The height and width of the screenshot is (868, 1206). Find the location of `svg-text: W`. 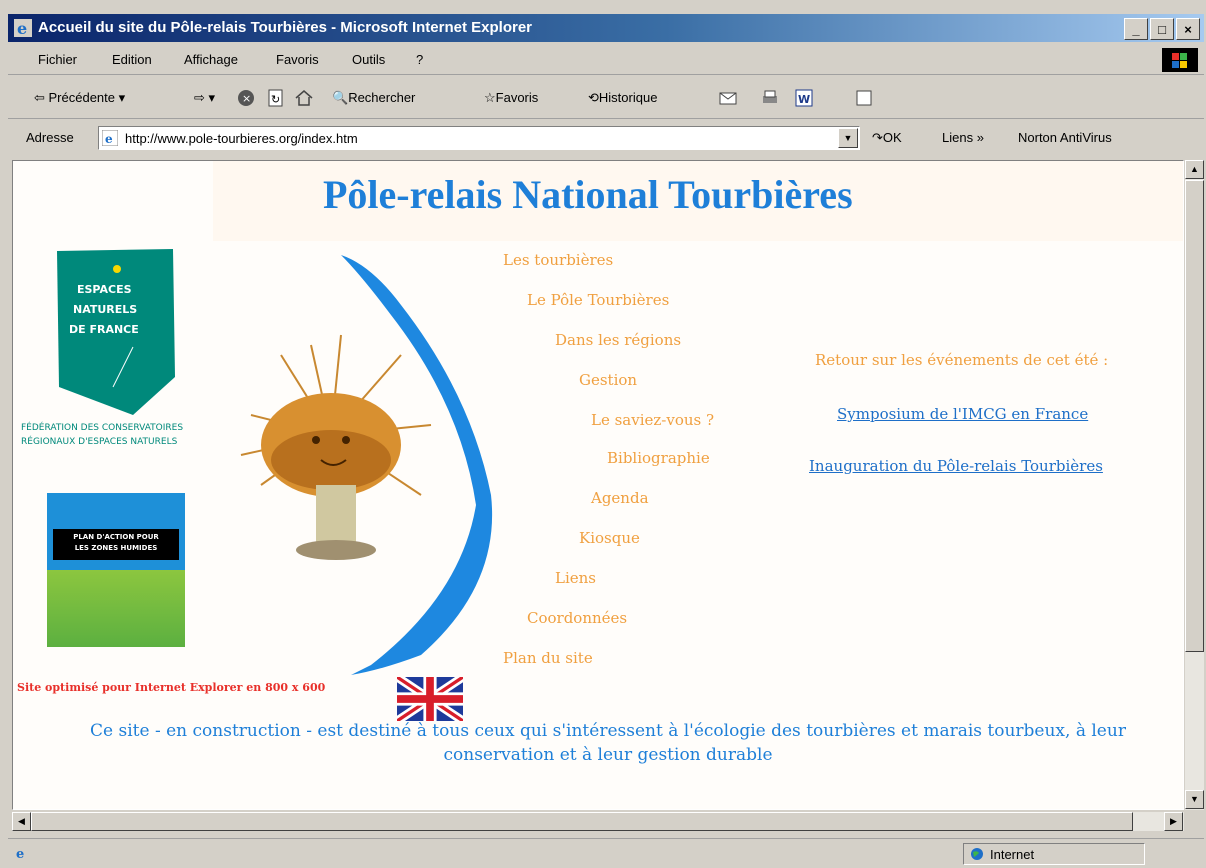

svg-text: W is located at coordinates (804, 99).